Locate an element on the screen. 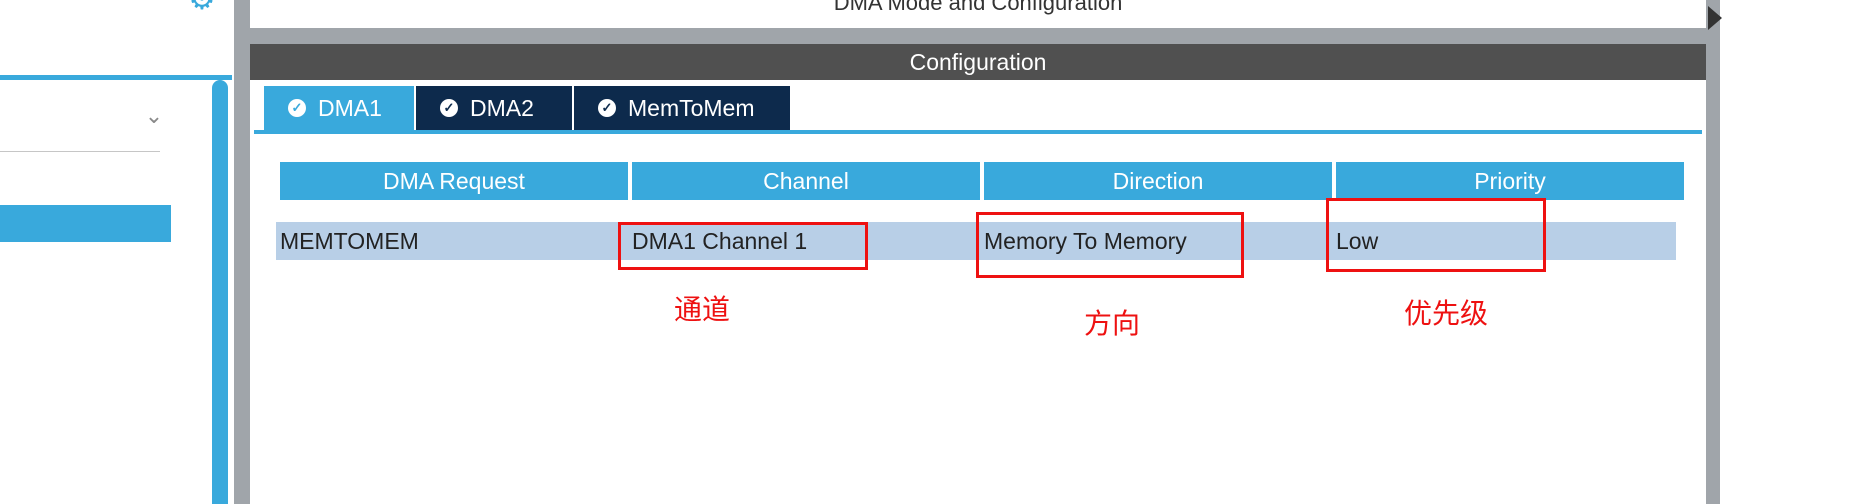 Image resolution: width=1868 pixels, height=504 pixels. annotation-box-channel is located at coordinates (743, 246).